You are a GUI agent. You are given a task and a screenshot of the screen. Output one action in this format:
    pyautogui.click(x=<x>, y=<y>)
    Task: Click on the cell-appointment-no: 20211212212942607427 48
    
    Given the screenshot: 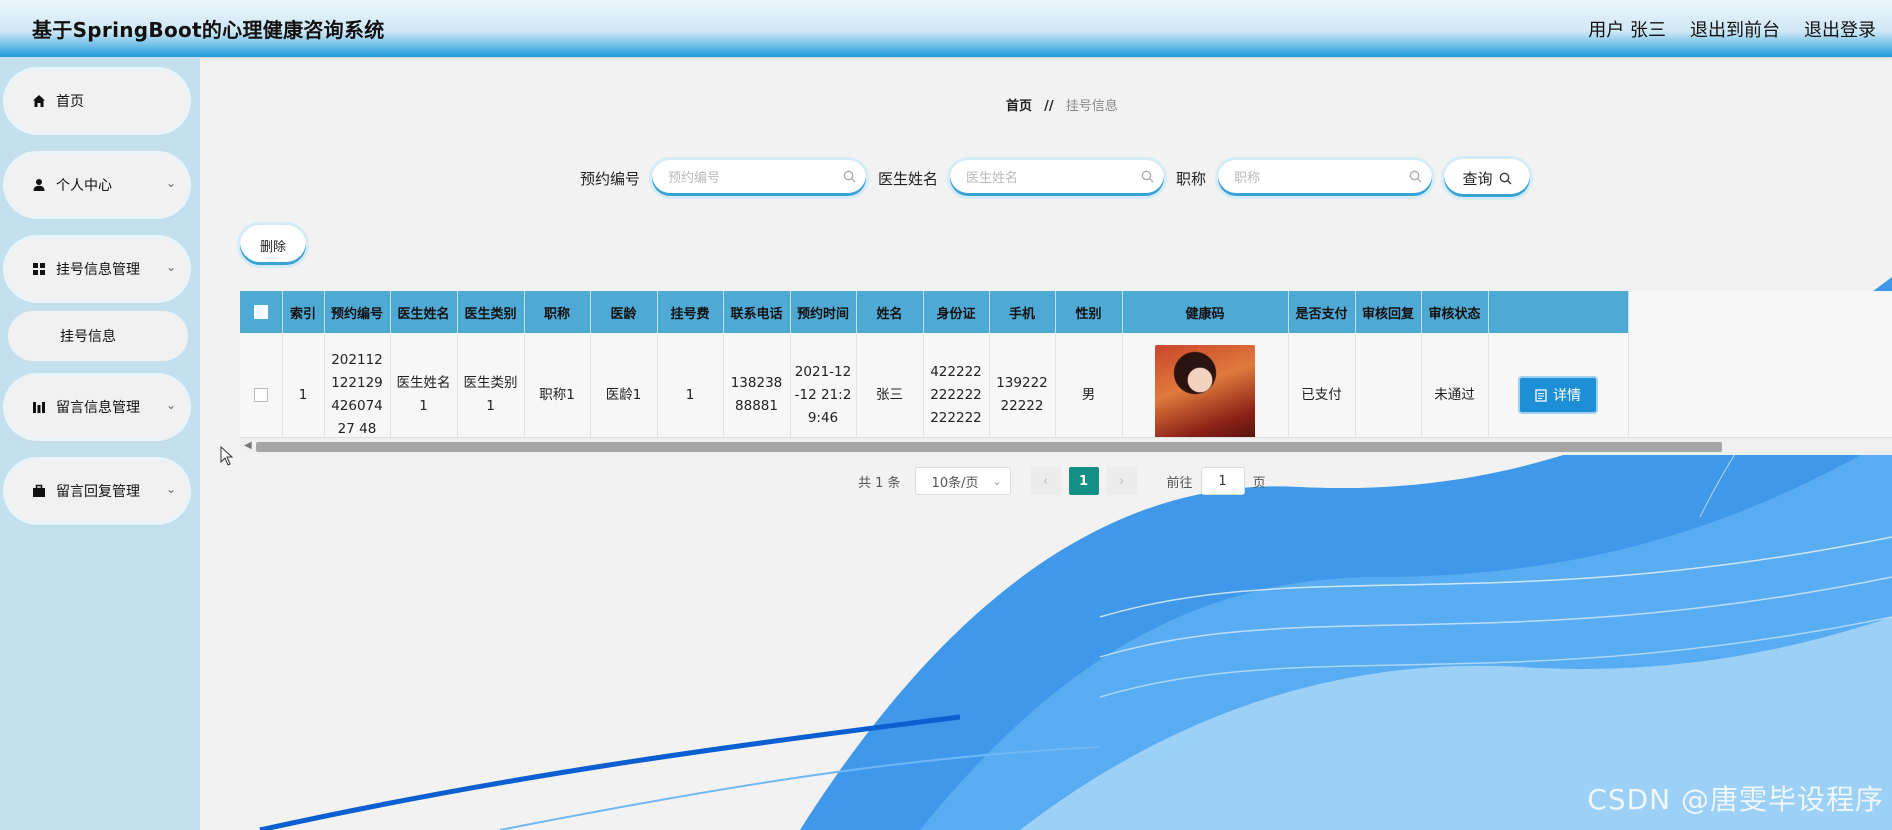 What is the action you would take?
    pyautogui.click(x=357, y=385)
    